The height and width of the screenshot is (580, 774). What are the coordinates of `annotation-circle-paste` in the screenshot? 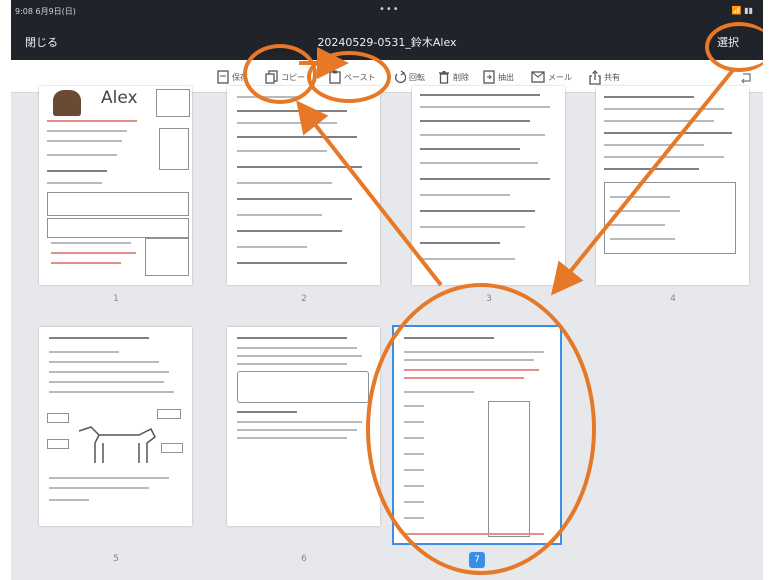 It's located at (349, 77).